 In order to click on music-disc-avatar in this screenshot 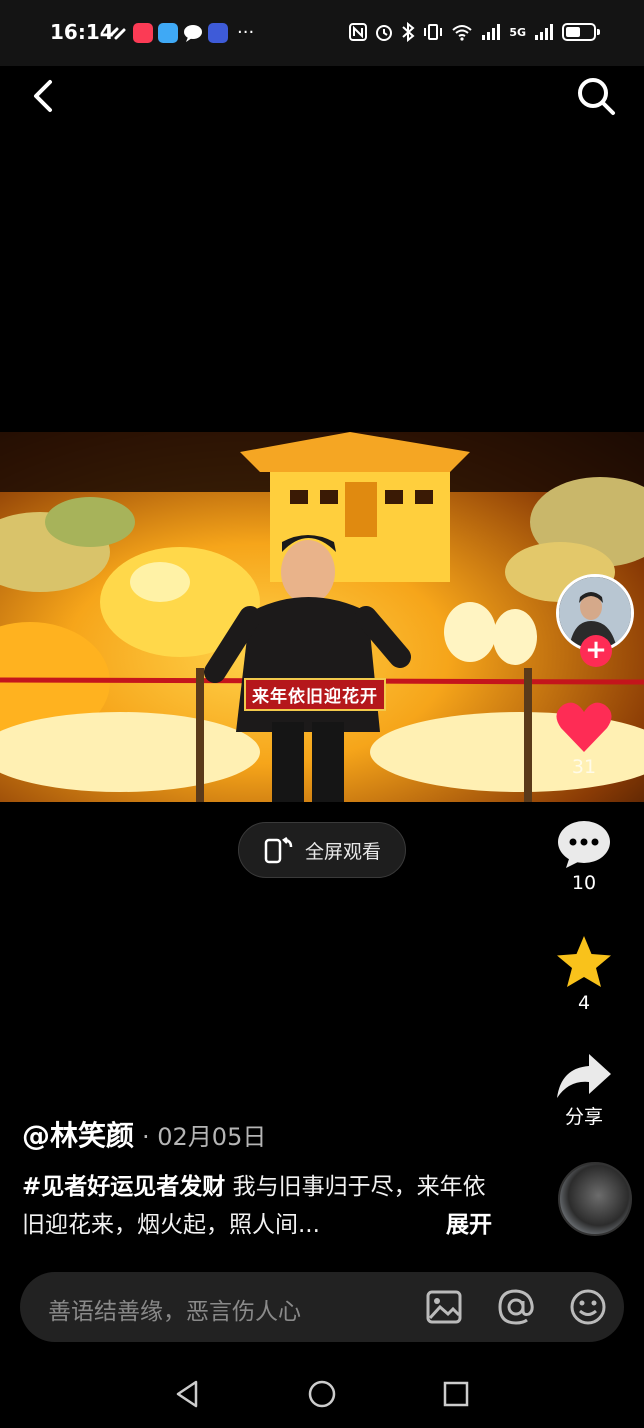, I will do `click(595, 1199)`.